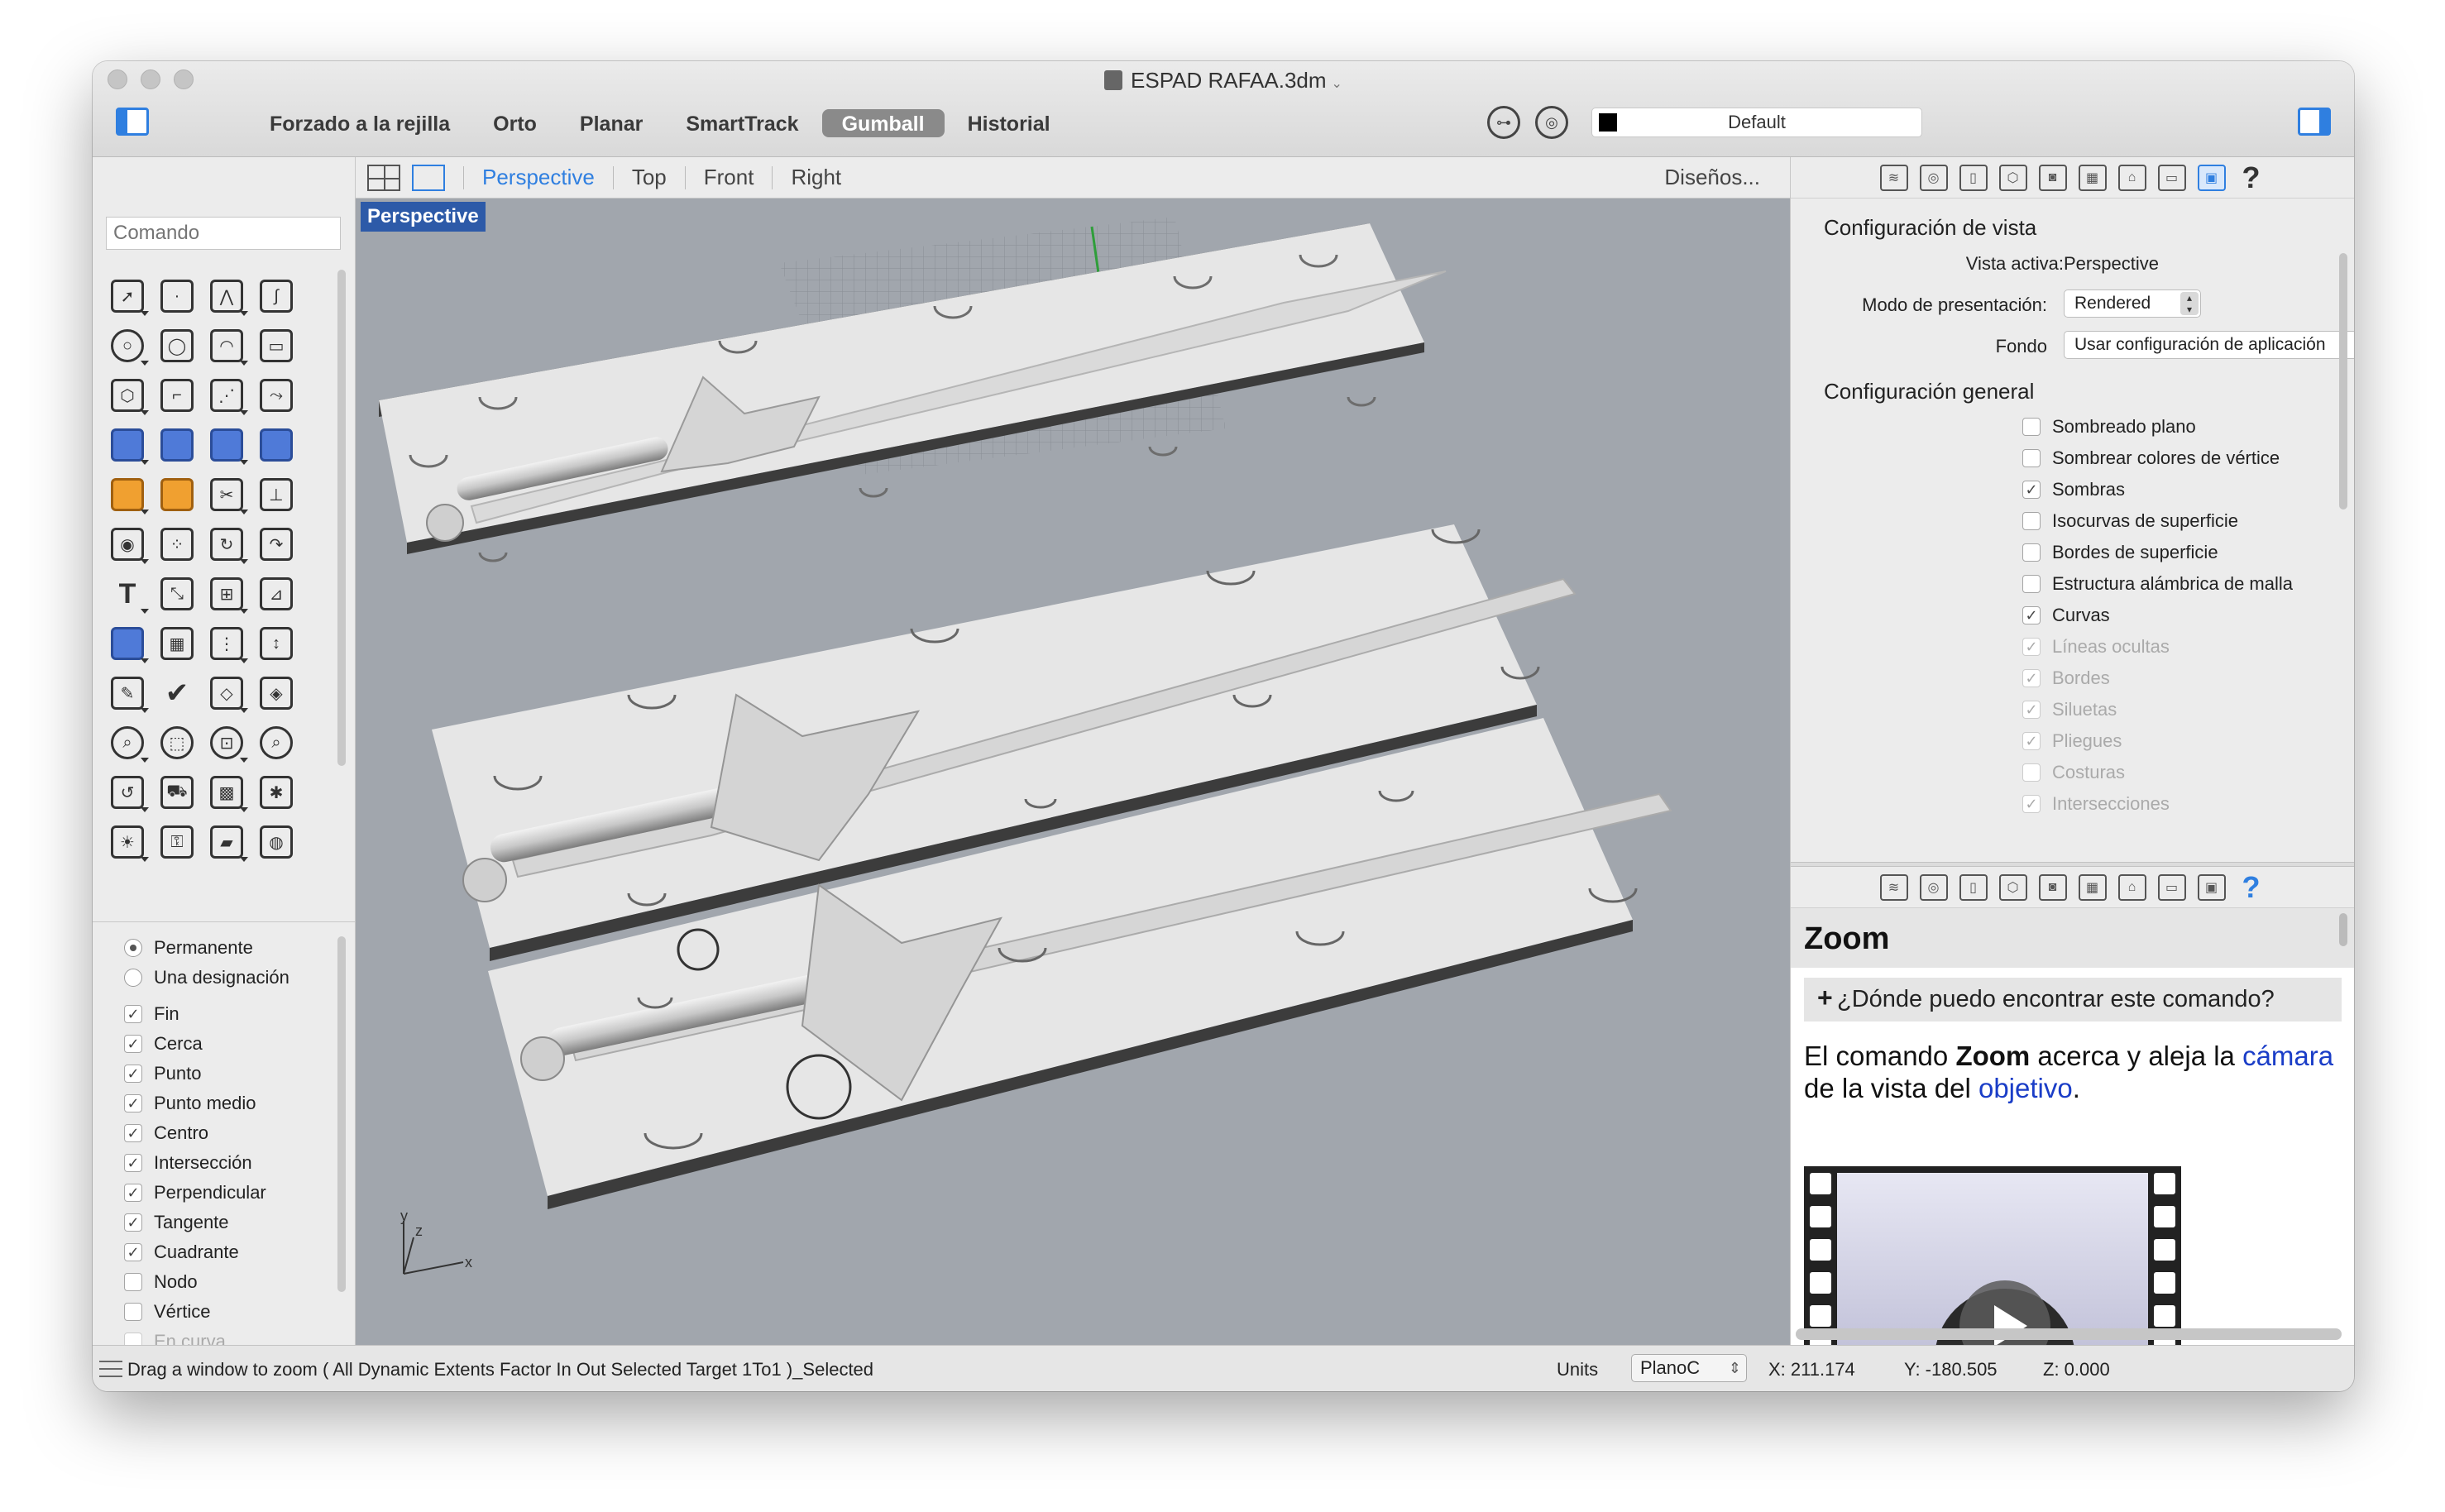 This screenshot has height=1512, width=2445. What do you see at coordinates (428, 177) in the screenshot?
I see `single-viewport-icon` at bounding box center [428, 177].